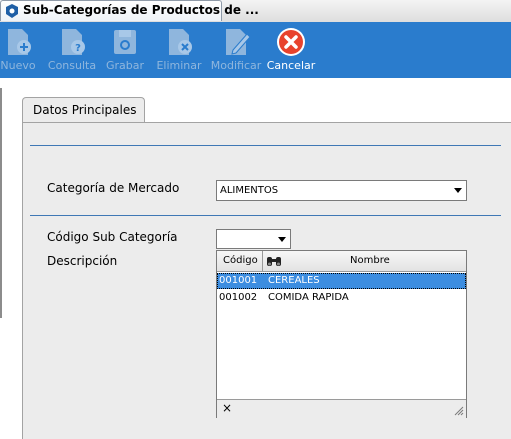  I want to click on nuevo-label: Nuevo, so click(18, 65).